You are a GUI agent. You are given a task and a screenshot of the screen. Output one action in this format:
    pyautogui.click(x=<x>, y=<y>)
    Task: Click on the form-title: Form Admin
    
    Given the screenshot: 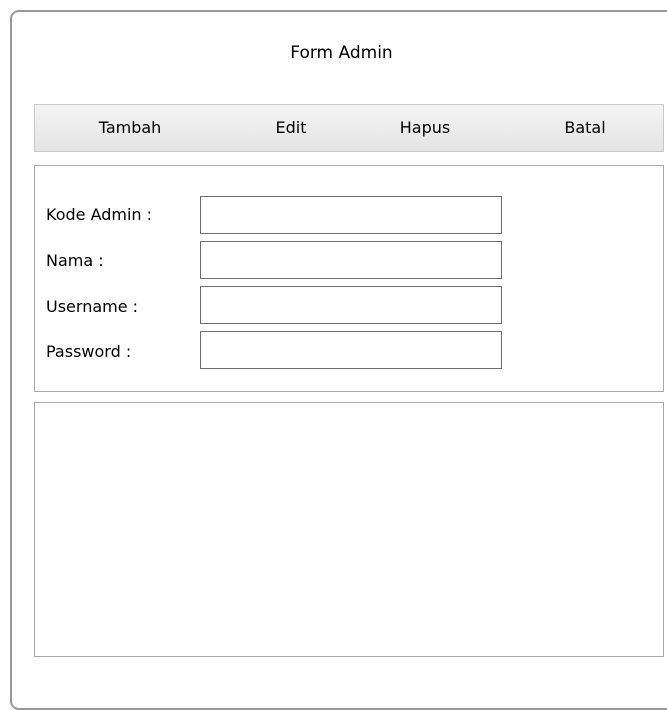 What is the action you would take?
    pyautogui.click(x=341, y=53)
    